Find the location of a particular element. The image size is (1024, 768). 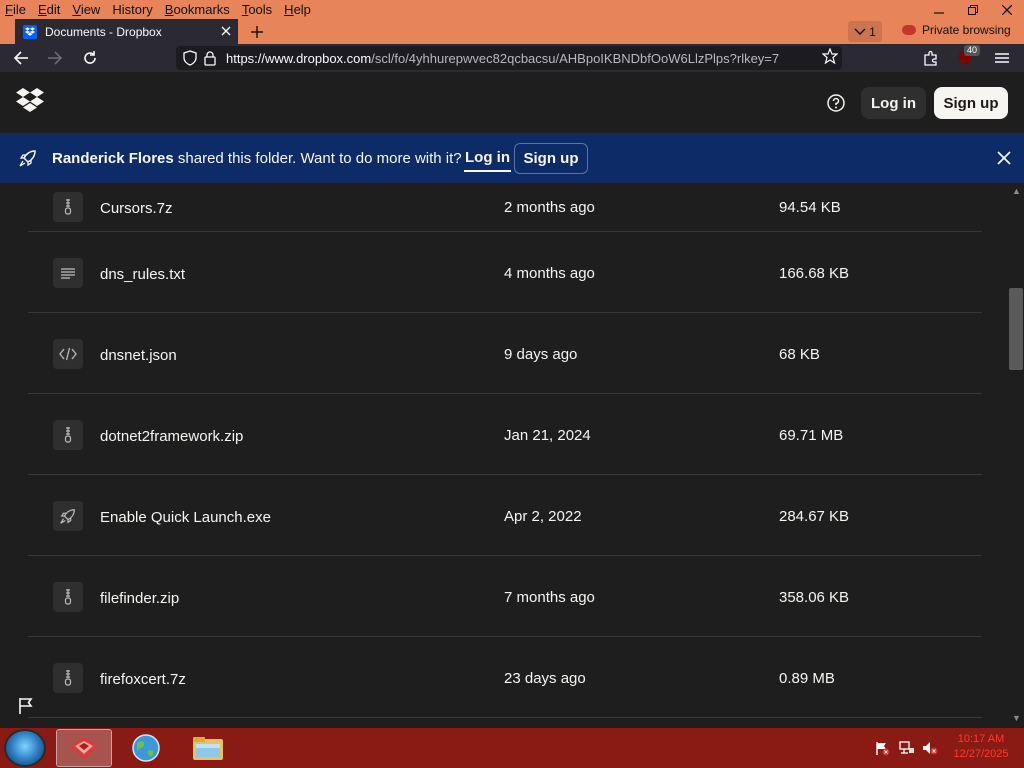

file-name: dnsnet.json is located at coordinates (138, 355).